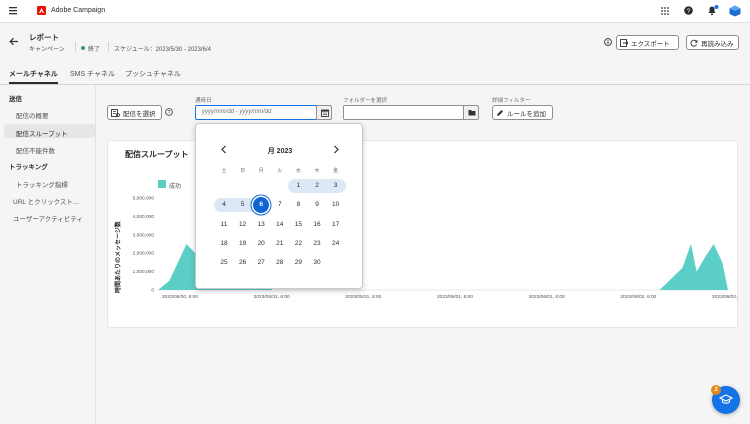 This screenshot has height=424, width=750. Describe the element at coordinates (336, 225) in the screenshot. I see `calendar-day: 17` at that location.